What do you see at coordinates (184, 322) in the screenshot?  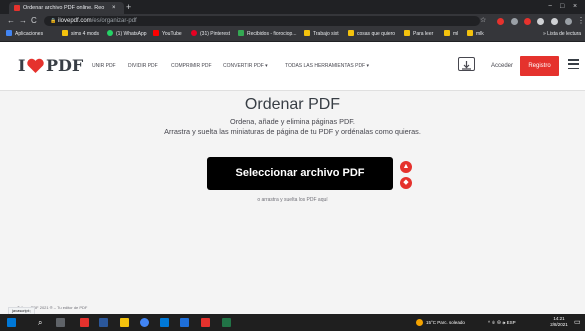 I see `mail-icon` at bounding box center [184, 322].